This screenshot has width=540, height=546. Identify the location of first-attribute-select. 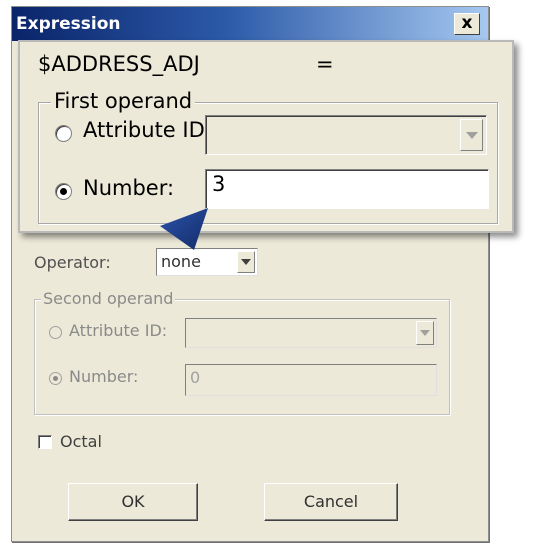
(346, 135).